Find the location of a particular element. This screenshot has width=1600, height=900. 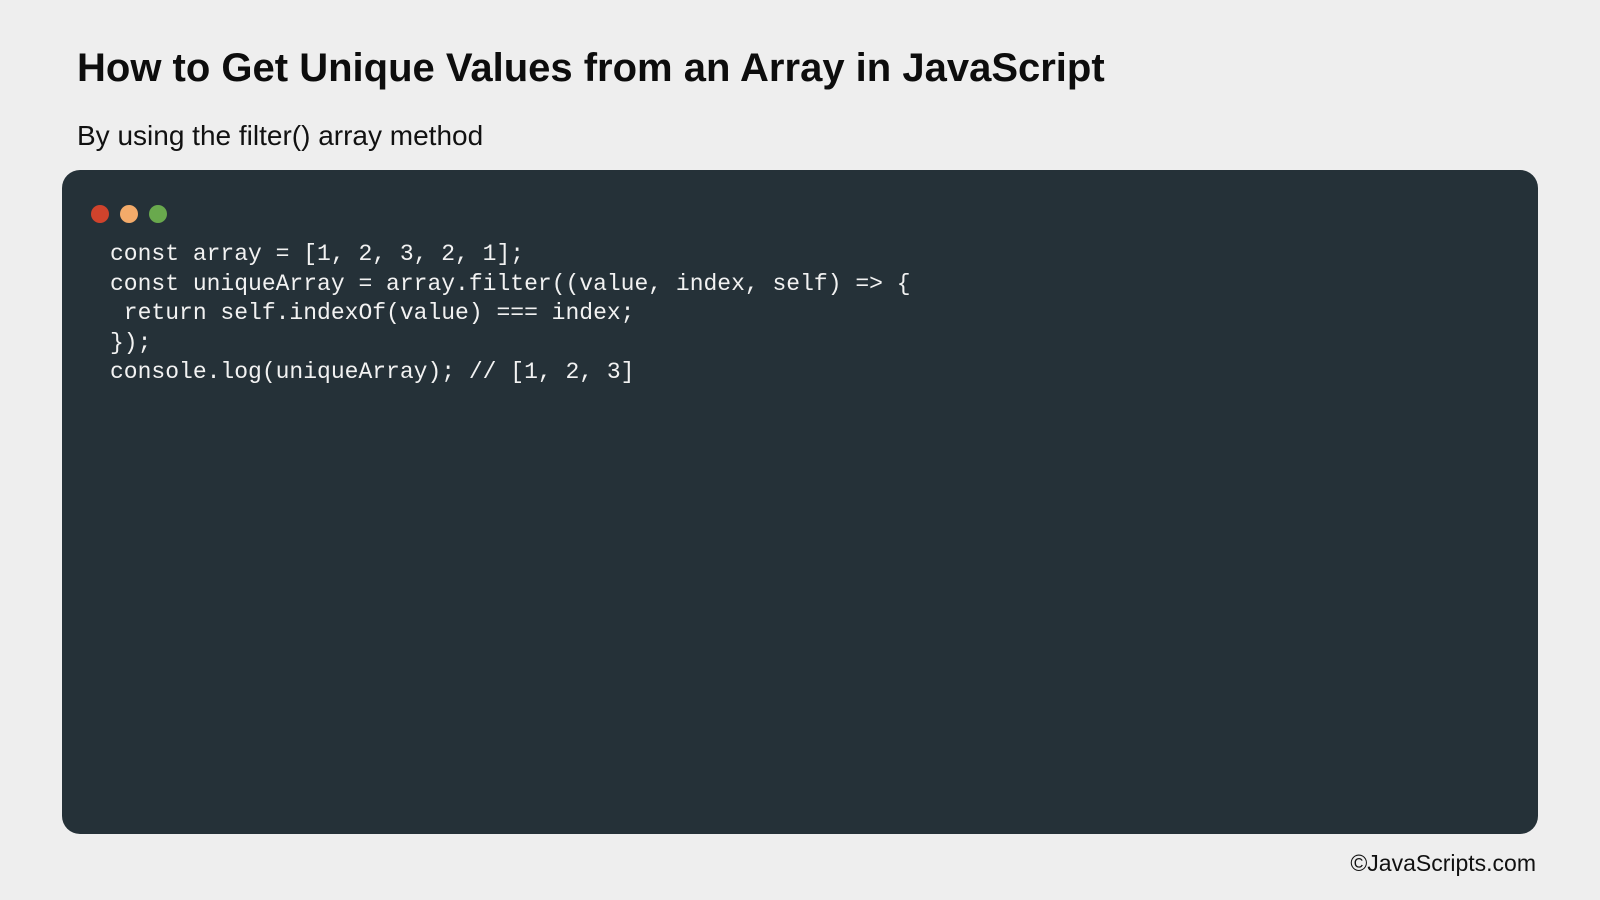

maximize-dot-icon is located at coordinates (158, 214).